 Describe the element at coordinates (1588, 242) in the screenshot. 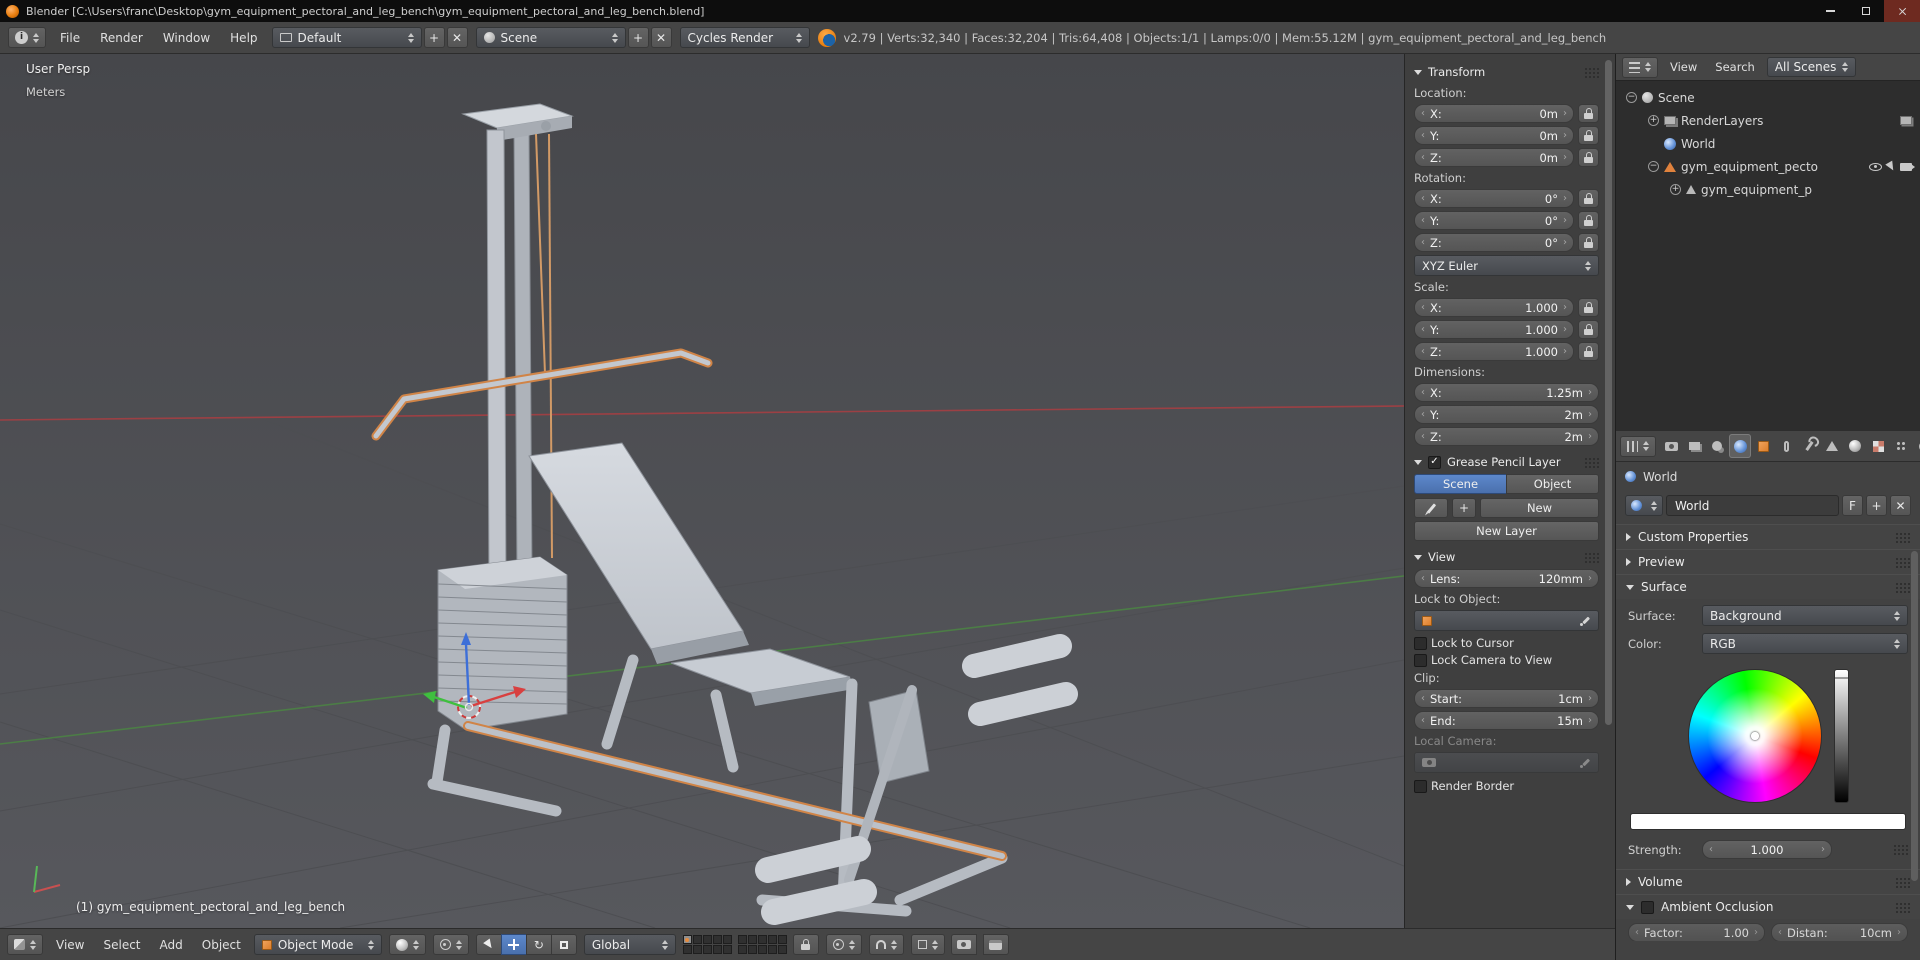

I see `lock-rotation-z-button` at that location.